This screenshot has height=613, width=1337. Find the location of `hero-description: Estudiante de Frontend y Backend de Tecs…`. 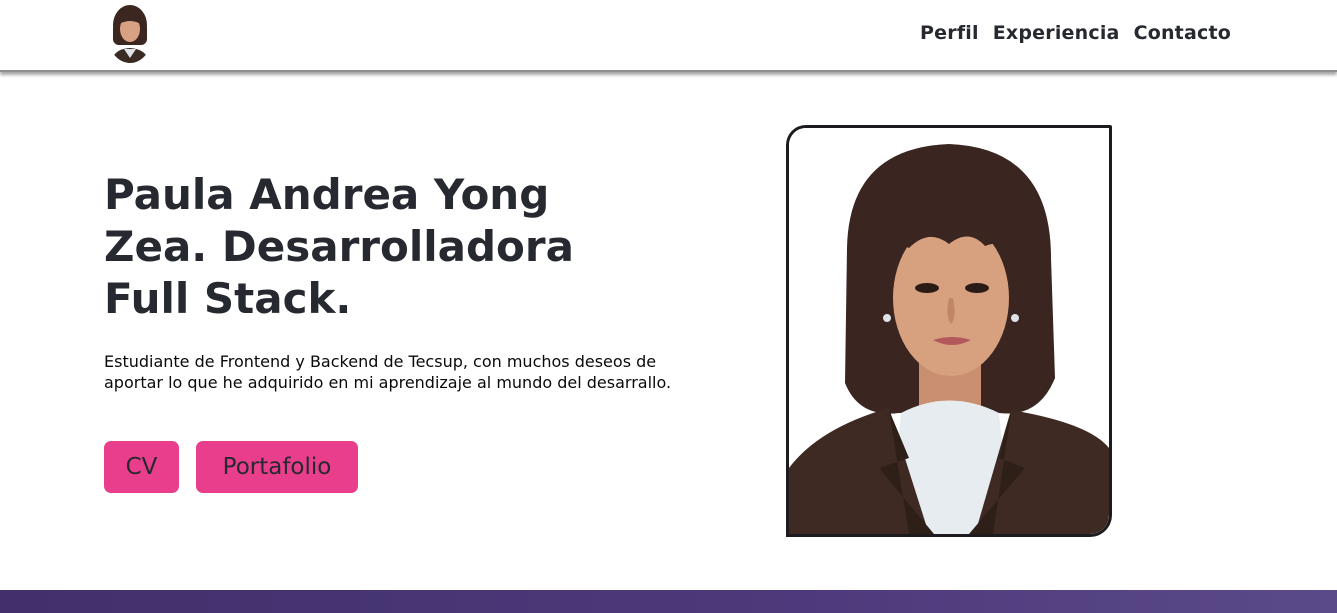

hero-description: Estudiante de Frontend y Backend de Tecs… is located at coordinates (388, 372).